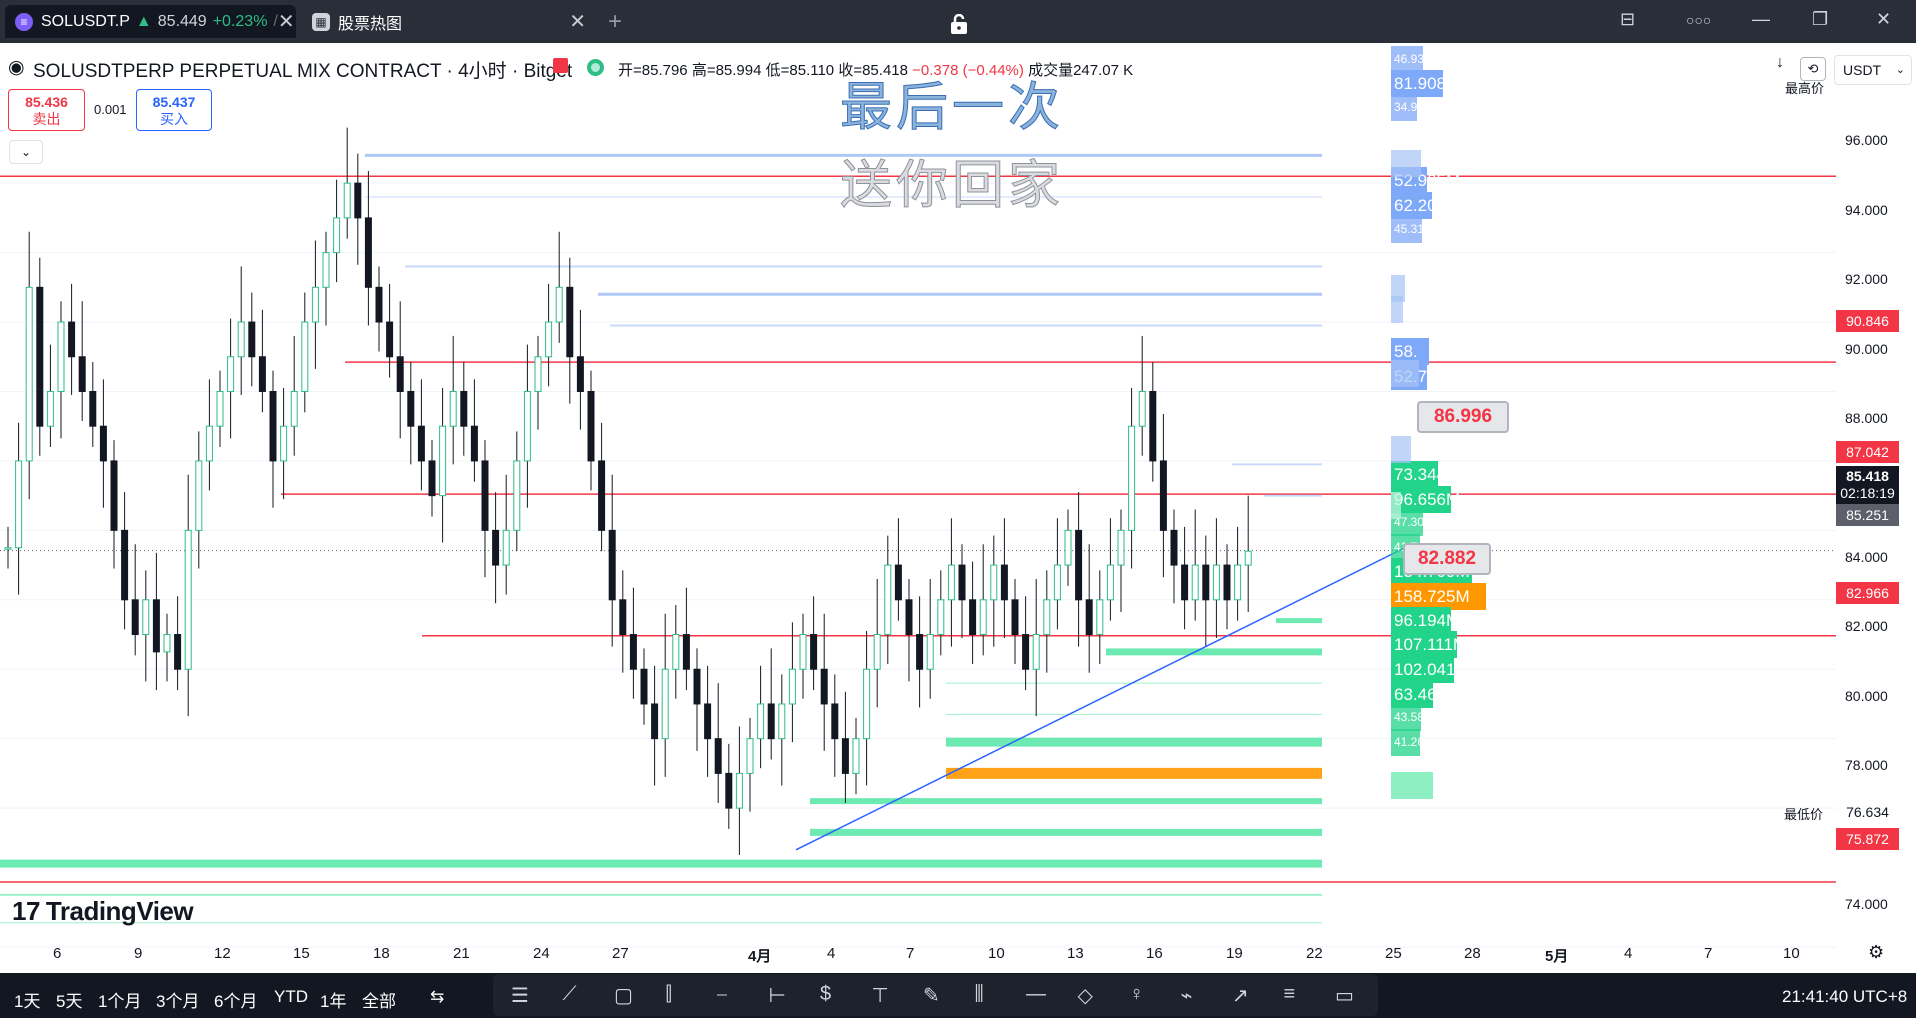  I want to click on drawing-tool-icon: ⫼, so click(979, 994).